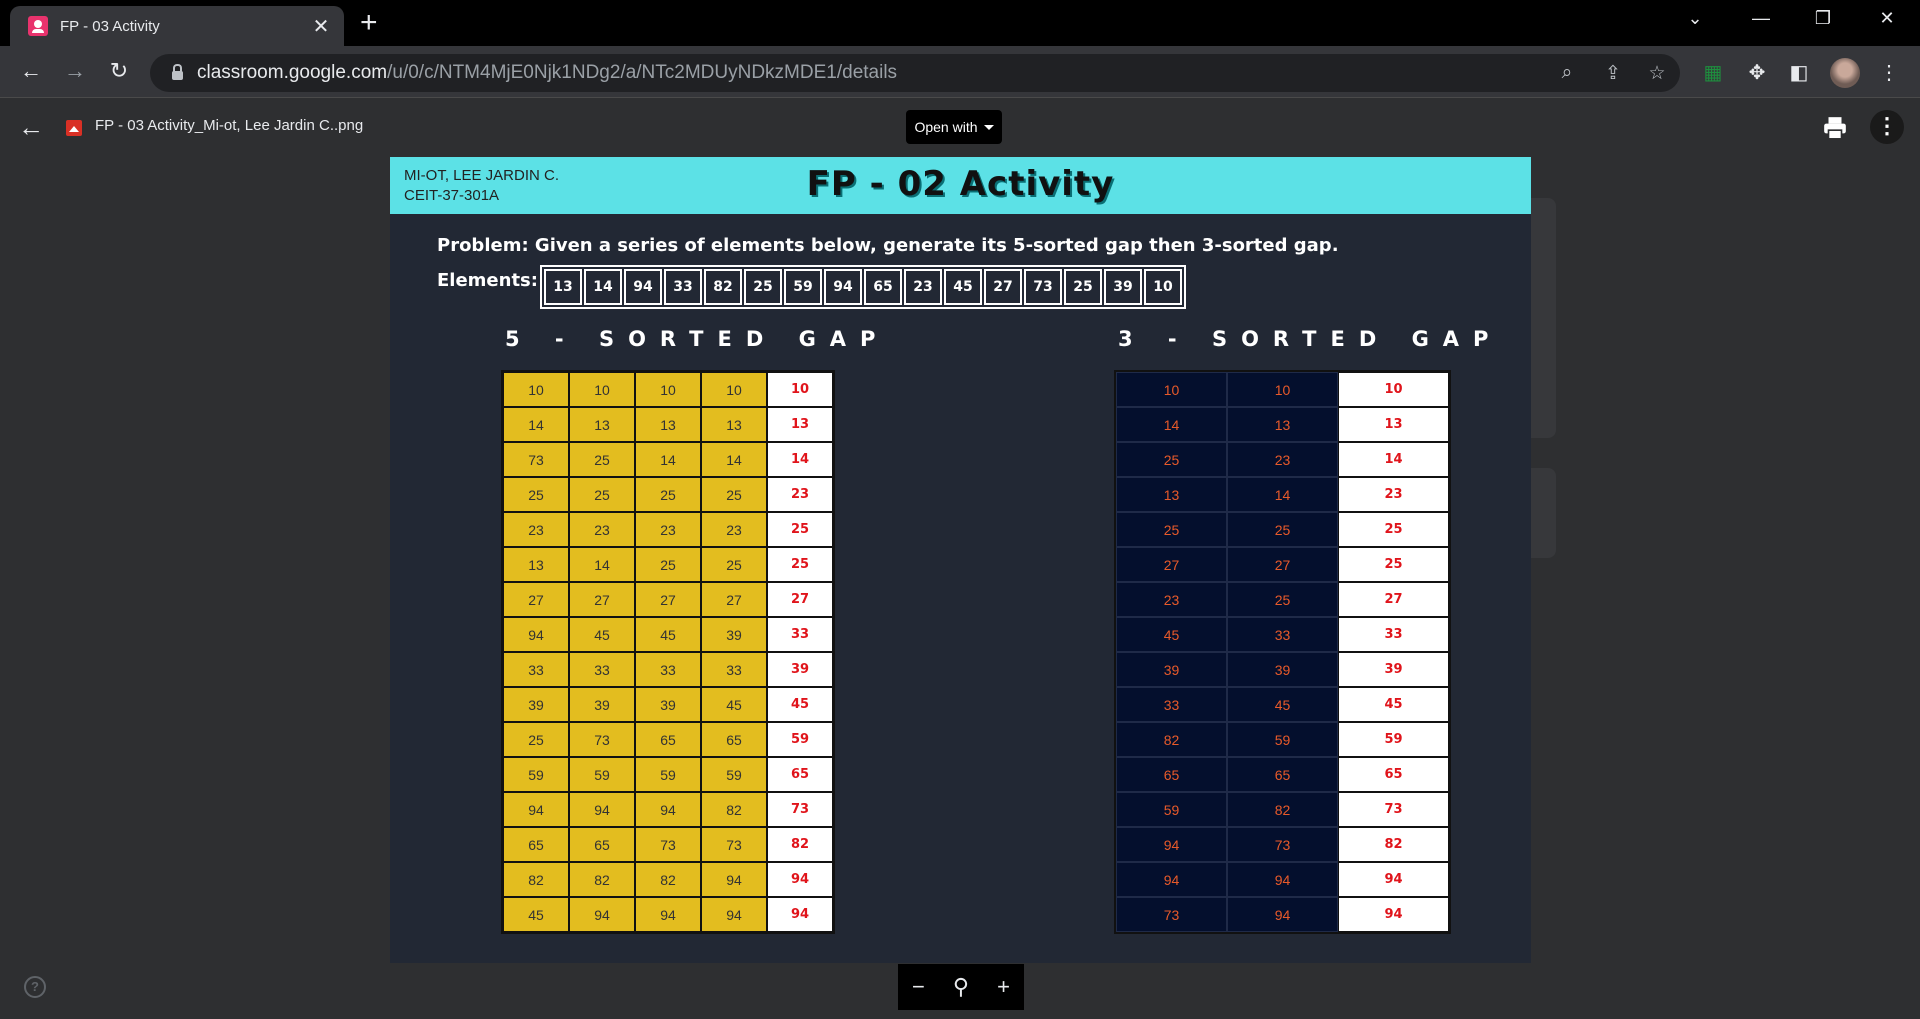 The width and height of the screenshot is (1920, 1019). I want to click on gap3-result-cell: 27, so click(1393, 599).